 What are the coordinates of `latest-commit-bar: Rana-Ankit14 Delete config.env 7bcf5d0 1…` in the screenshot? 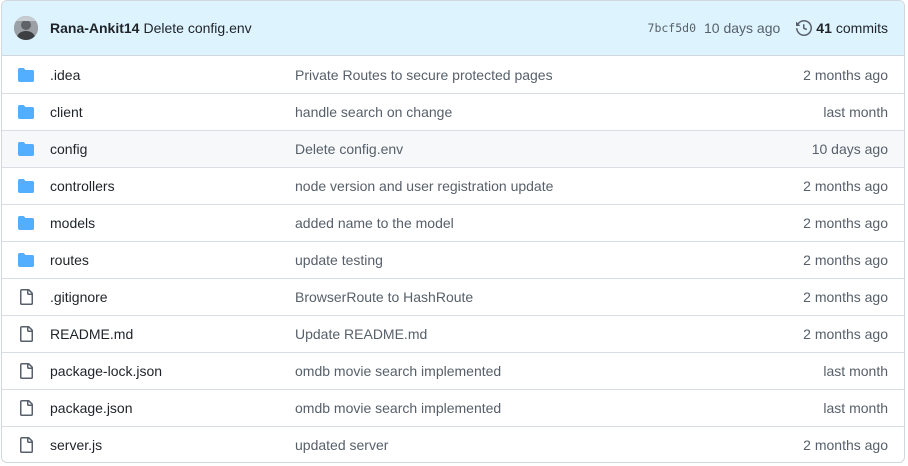 It's located at (453, 28).